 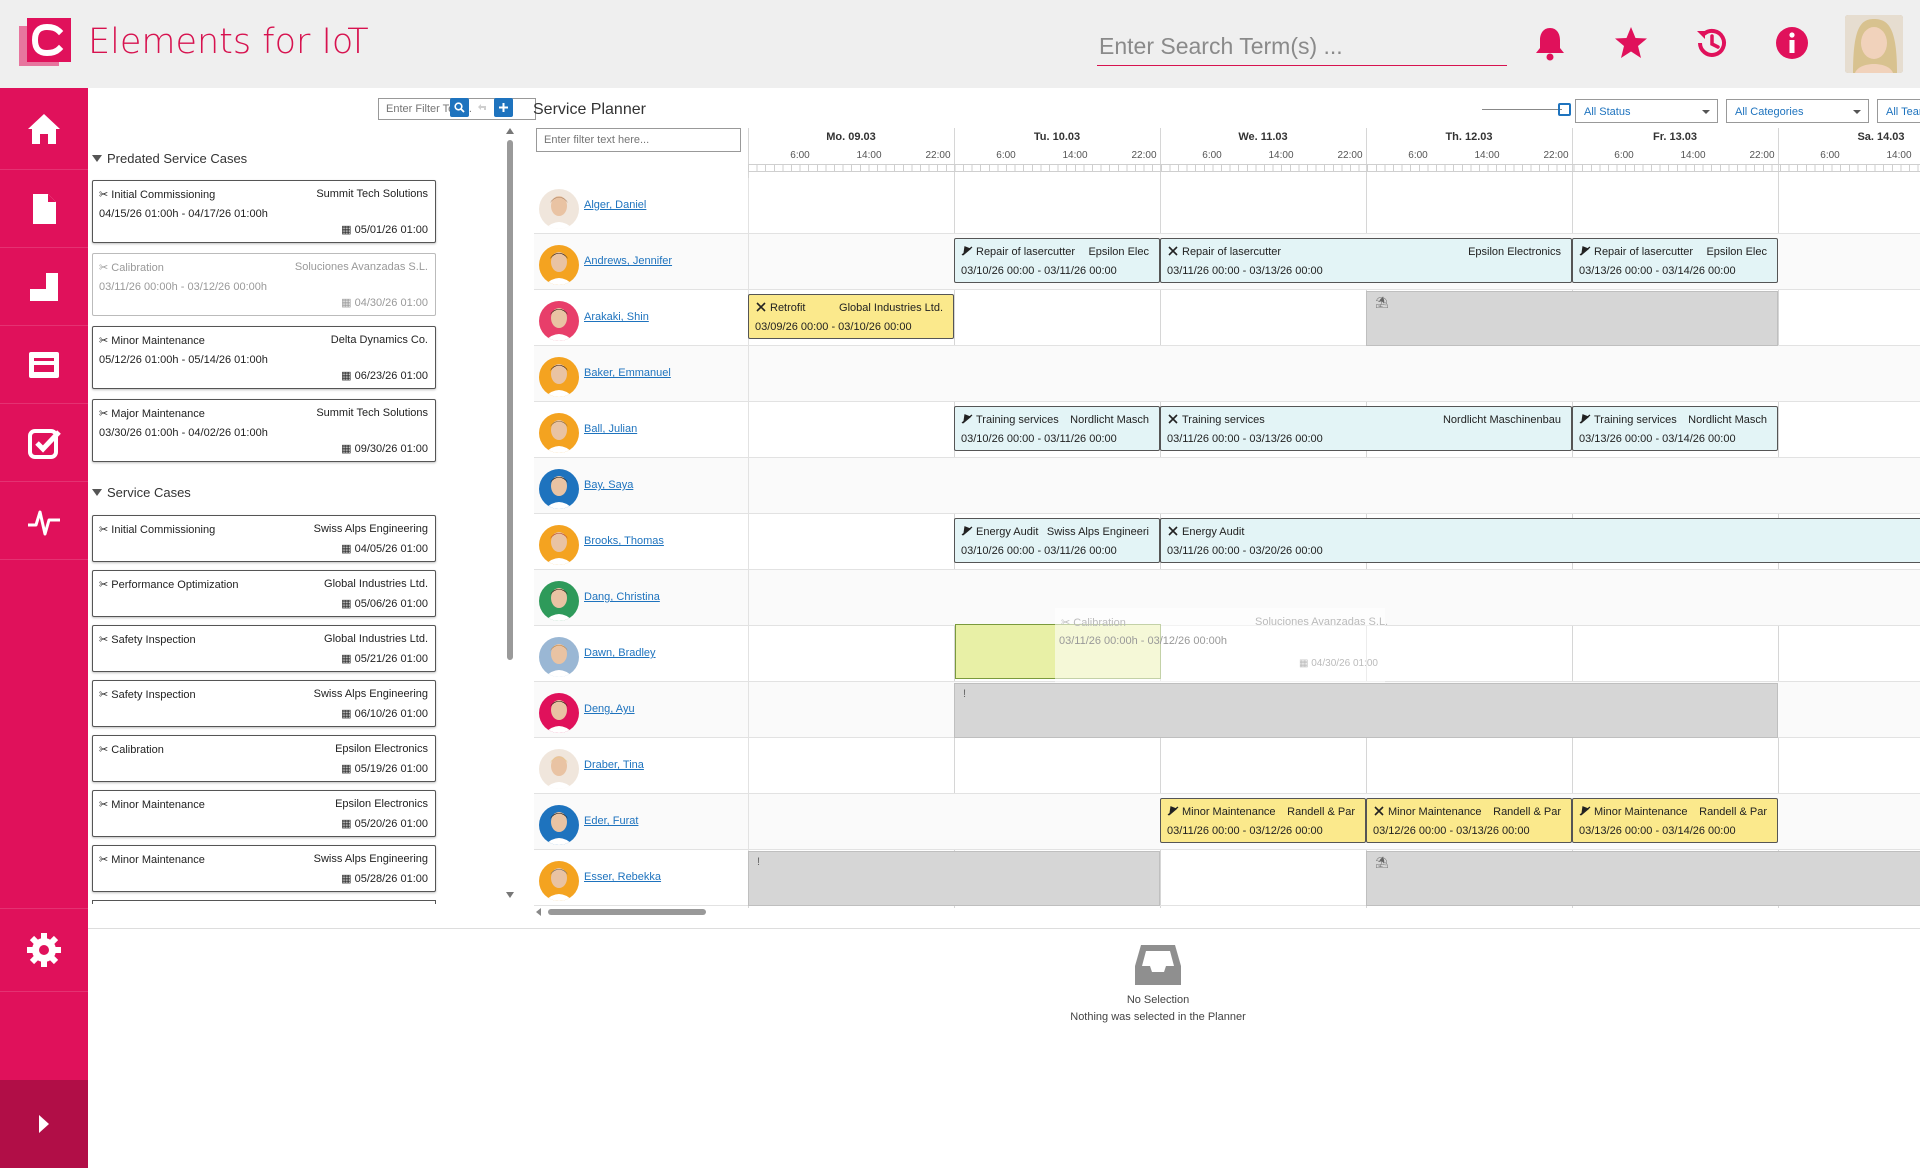 I want to click on event-range: 03/11/26 00:00 - 03/12/26 00:00, so click(x=1245, y=831).